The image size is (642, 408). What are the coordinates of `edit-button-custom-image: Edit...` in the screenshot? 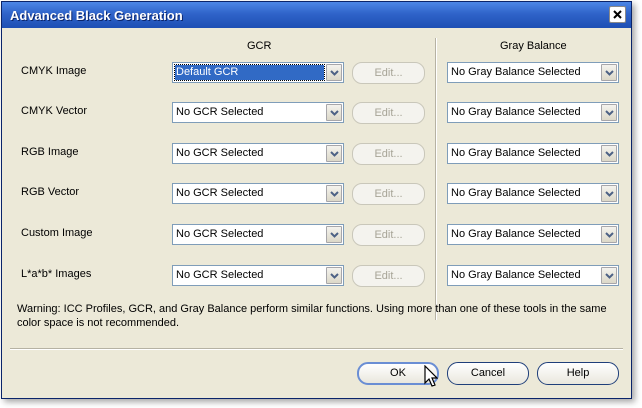 It's located at (388, 235).